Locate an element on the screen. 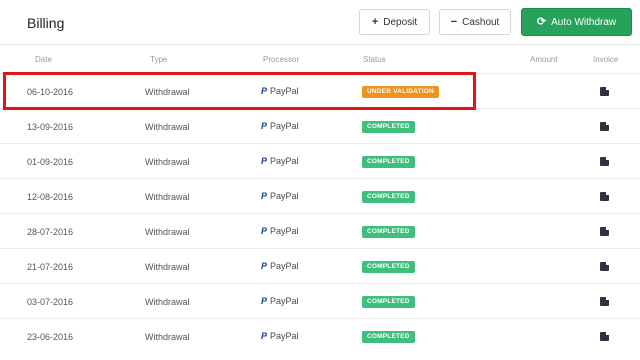 This screenshot has width=640, height=360. table-row: 21-07-2016 Withdrawal P PayPal COMPLETED is located at coordinates (320, 265).